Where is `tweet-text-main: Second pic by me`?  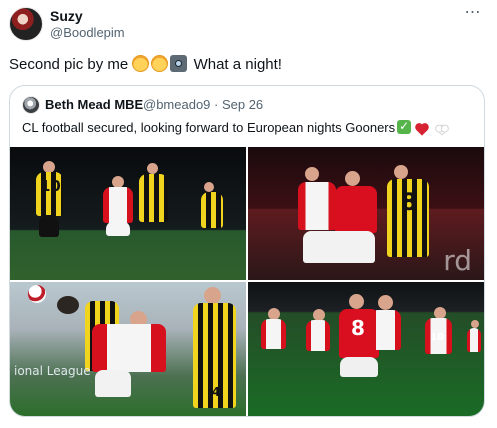 tweet-text-main: Second pic by me is located at coordinates (69, 64).